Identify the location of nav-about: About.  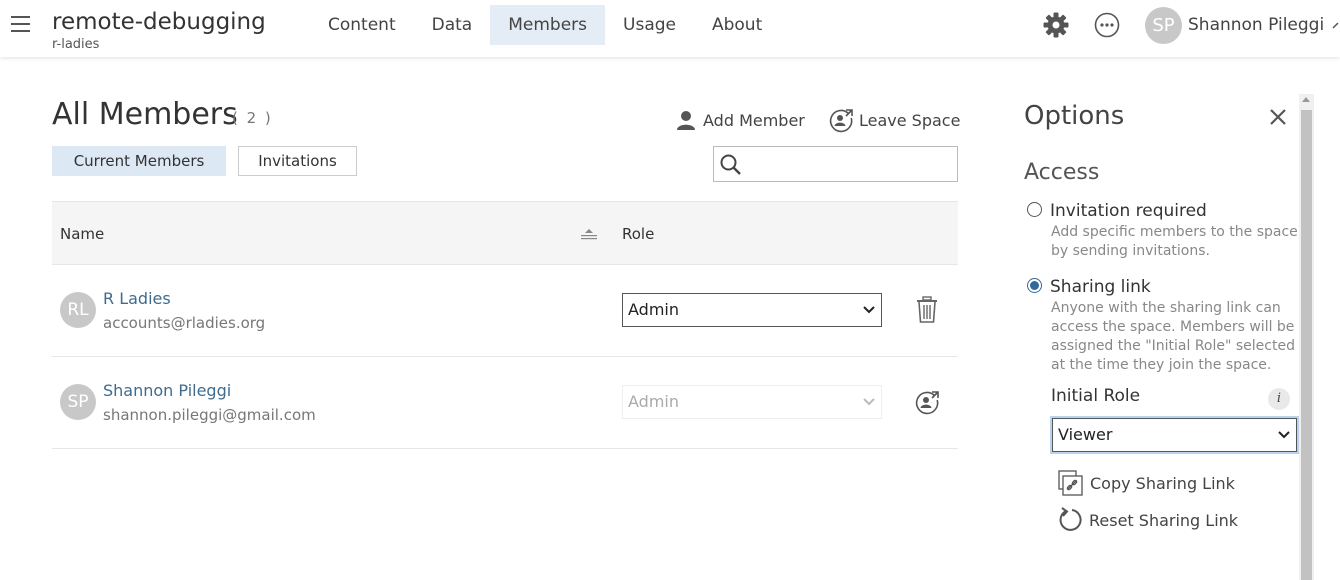
(737, 25).